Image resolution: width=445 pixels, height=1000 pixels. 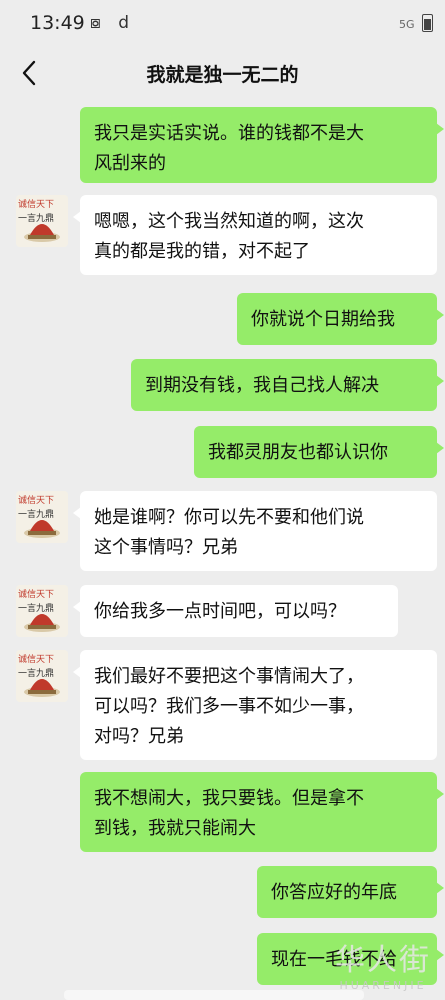 I want to click on message-bubble-outgoing: 我只是实话实说。谁的钱都不是大 风刮来的, so click(x=262, y=145).